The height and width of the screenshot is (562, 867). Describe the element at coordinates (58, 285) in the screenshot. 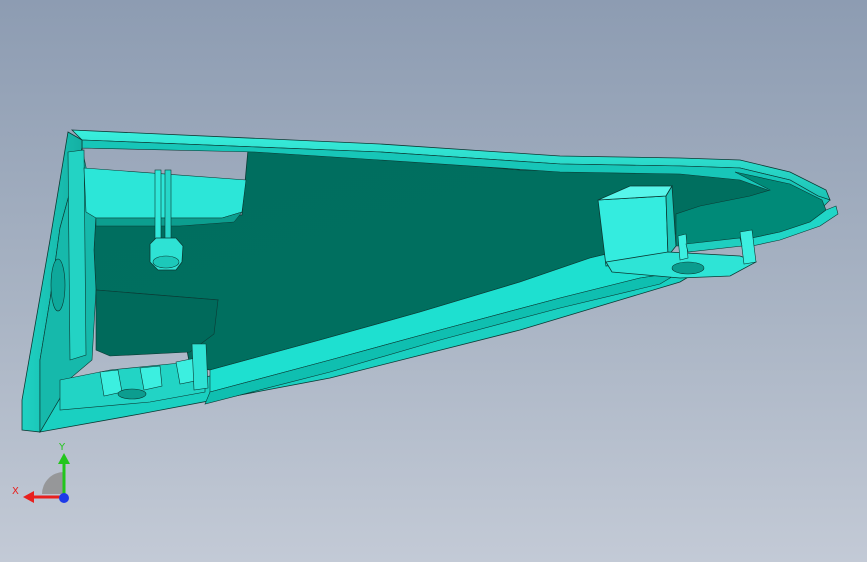

I see `left-rib-hole` at that location.